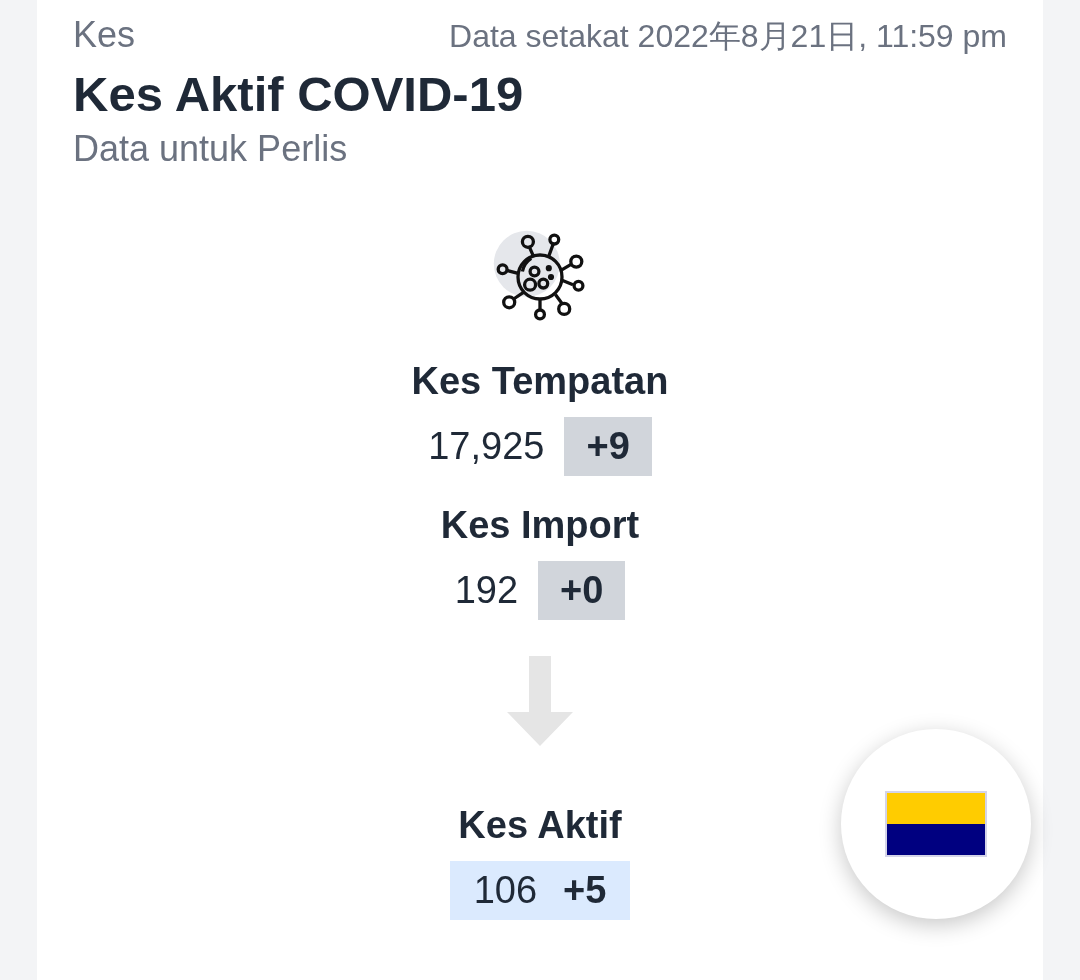 The image size is (1080, 980). Describe the element at coordinates (540, 890) in the screenshot. I see `total-badge: 106 +5` at that location.